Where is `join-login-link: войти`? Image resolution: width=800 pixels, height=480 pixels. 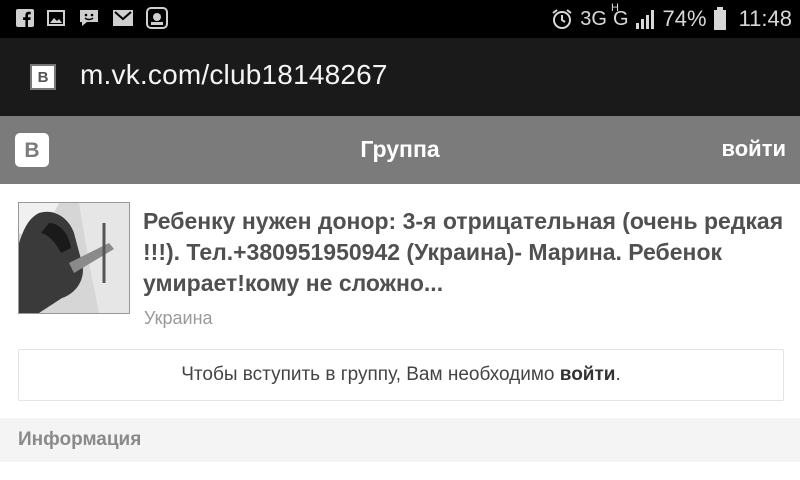 join-login-link: войти is located at coordinates (588, 374).